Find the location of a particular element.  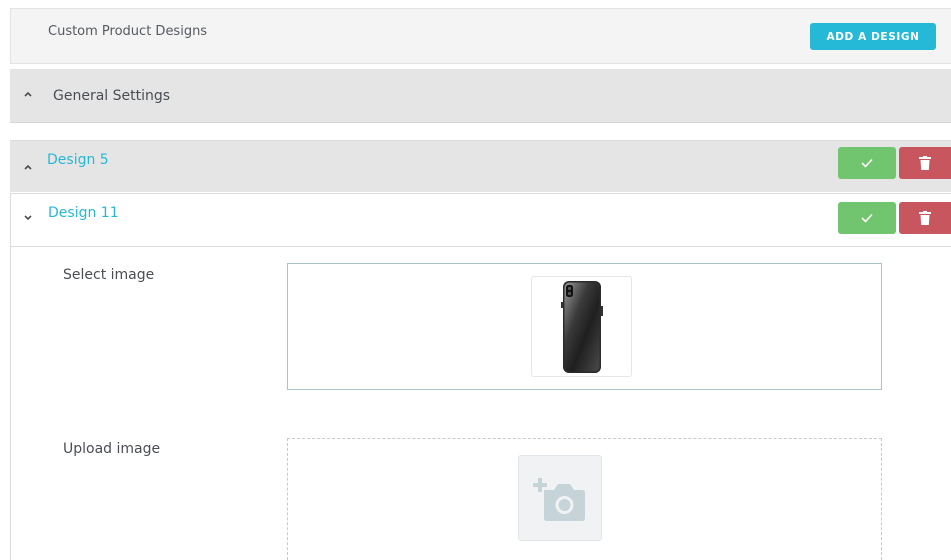

add-camera-icon is located at coordinates (559, 499).